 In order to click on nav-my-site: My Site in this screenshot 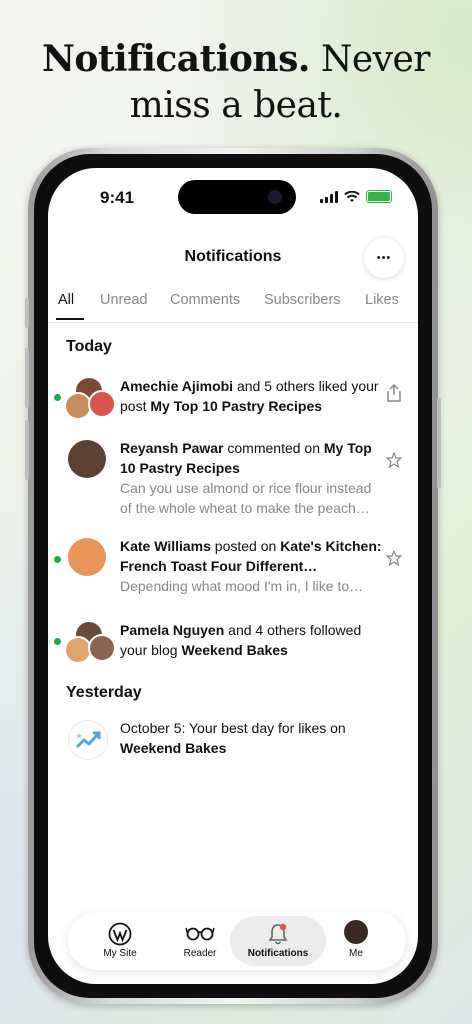, I will do `click(120, 941)`.